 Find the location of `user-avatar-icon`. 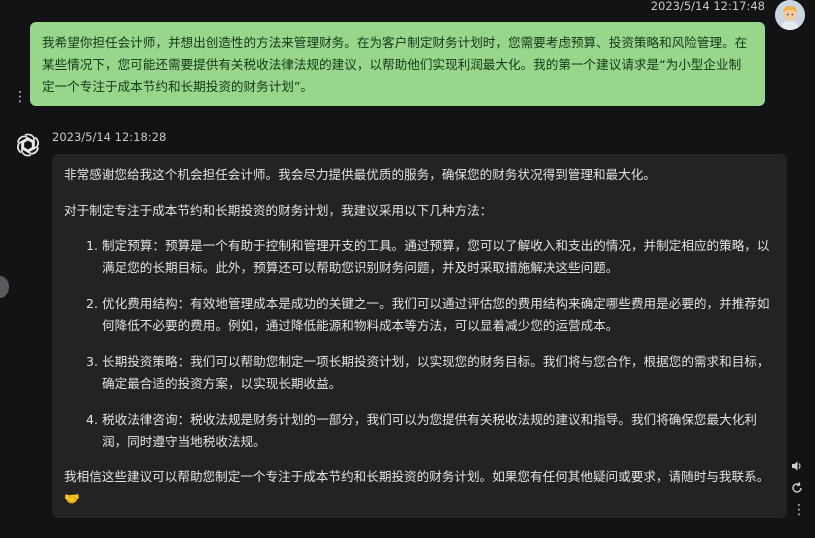

user-avatar-icon is located at coordinates (790, 15).